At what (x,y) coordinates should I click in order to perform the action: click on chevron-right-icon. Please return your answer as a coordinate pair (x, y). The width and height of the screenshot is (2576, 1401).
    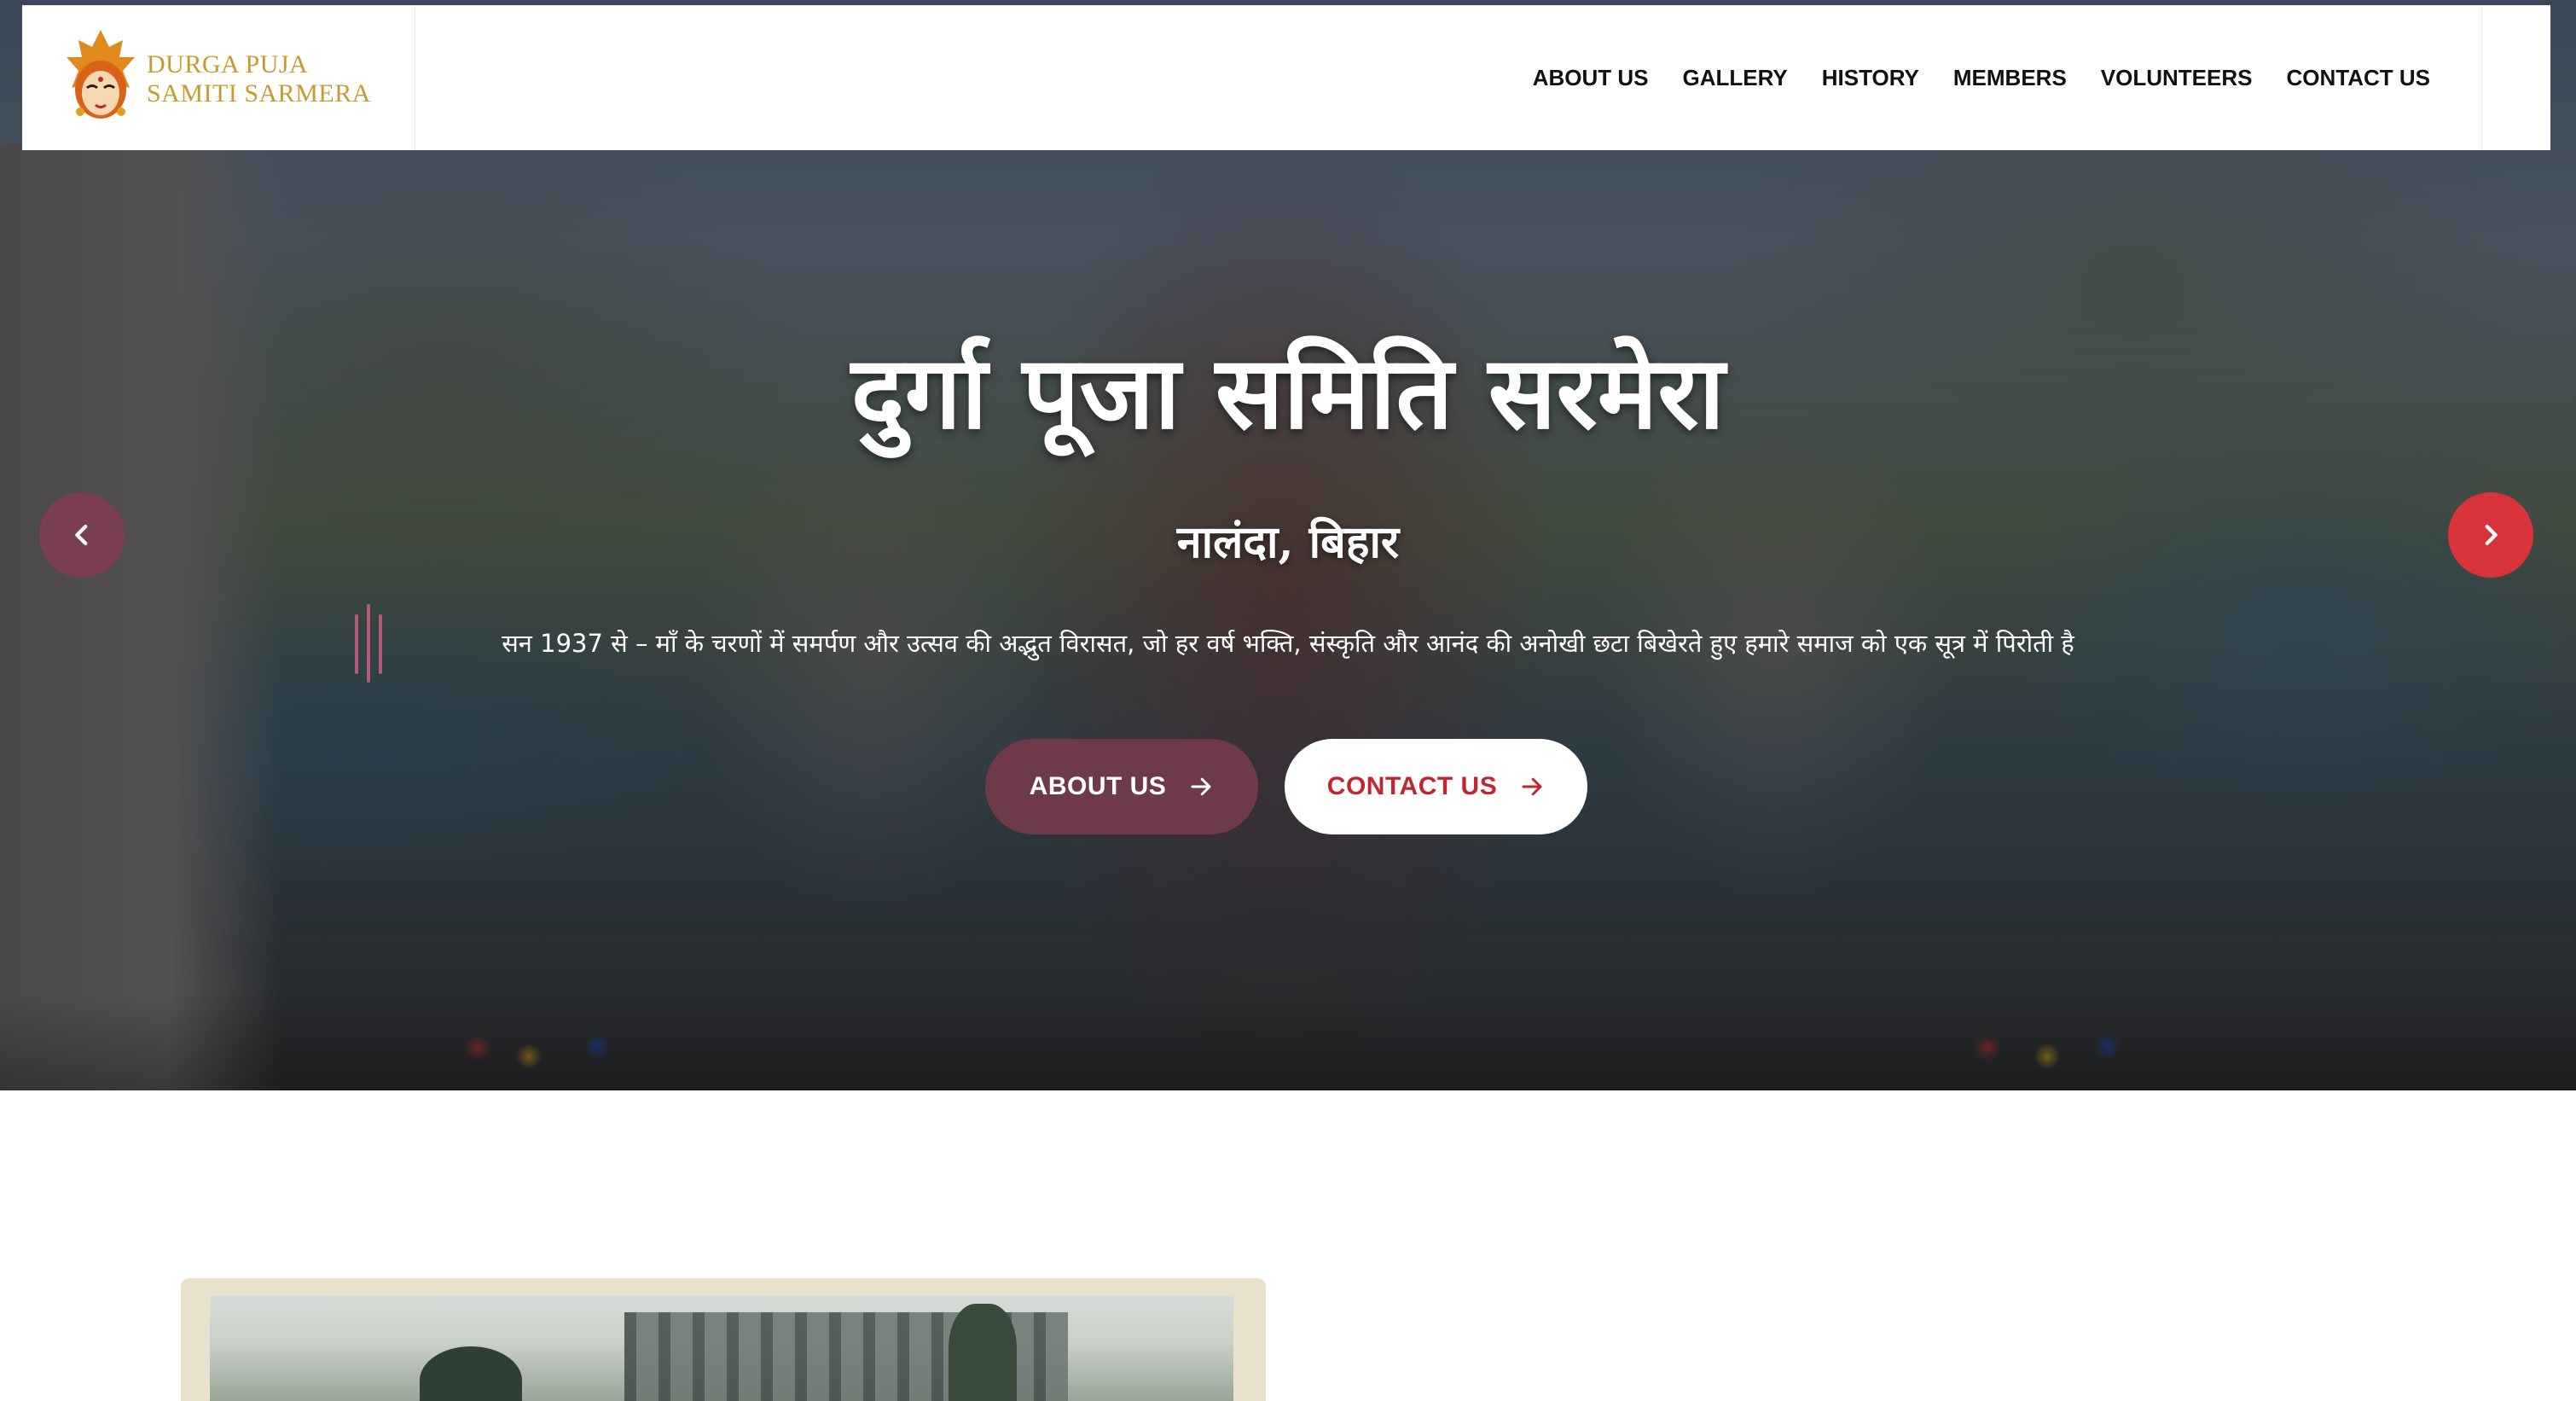
    Looking at the image, I should click on (2491, 535).